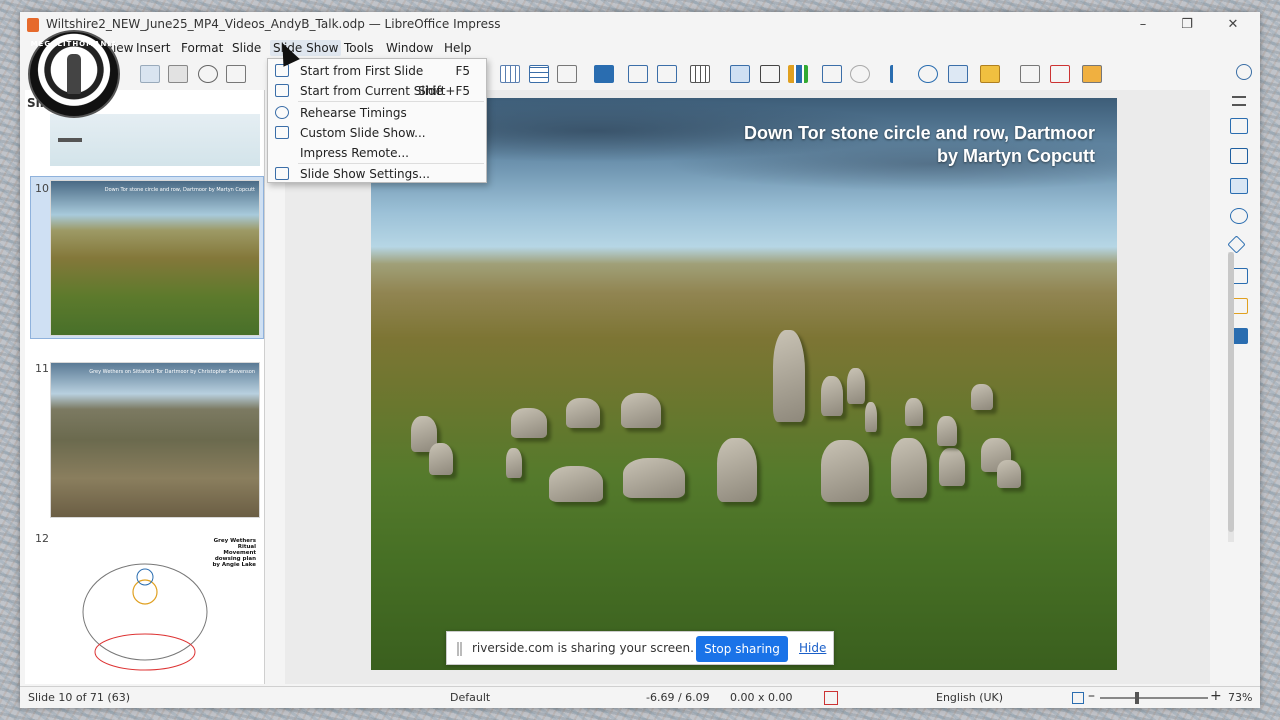  Describe the element at coordinates (70, 140) in the screenshot. I see `thumbnail-map-caption` at that location.